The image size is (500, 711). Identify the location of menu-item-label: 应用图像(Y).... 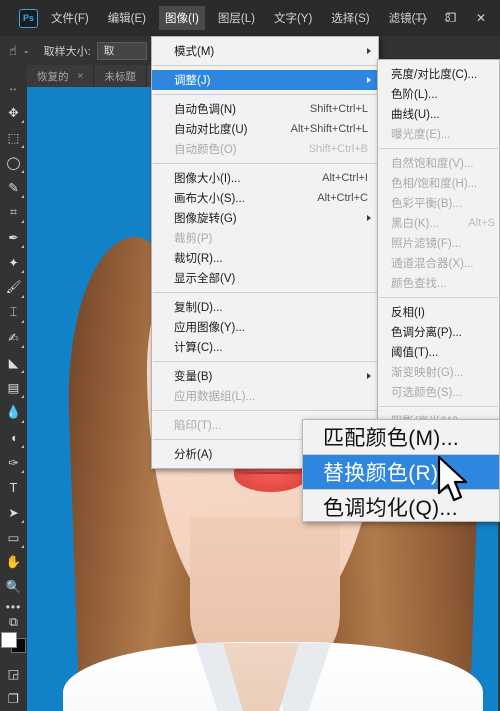
(209, 328).